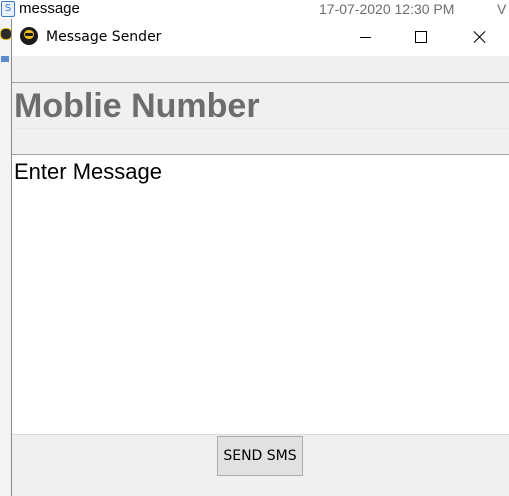 The image size is (509, 496). Describe the element at coordinates (502, 9) in the screenshot. I see `file-type: V` at that location.